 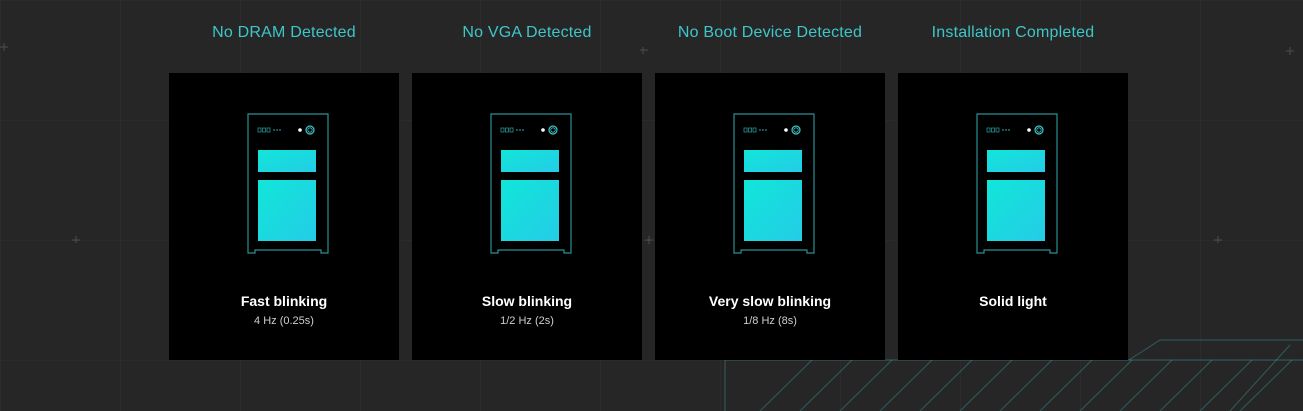 I want to click on status-title: No DRAM Detected, so click(x=284, y=32).